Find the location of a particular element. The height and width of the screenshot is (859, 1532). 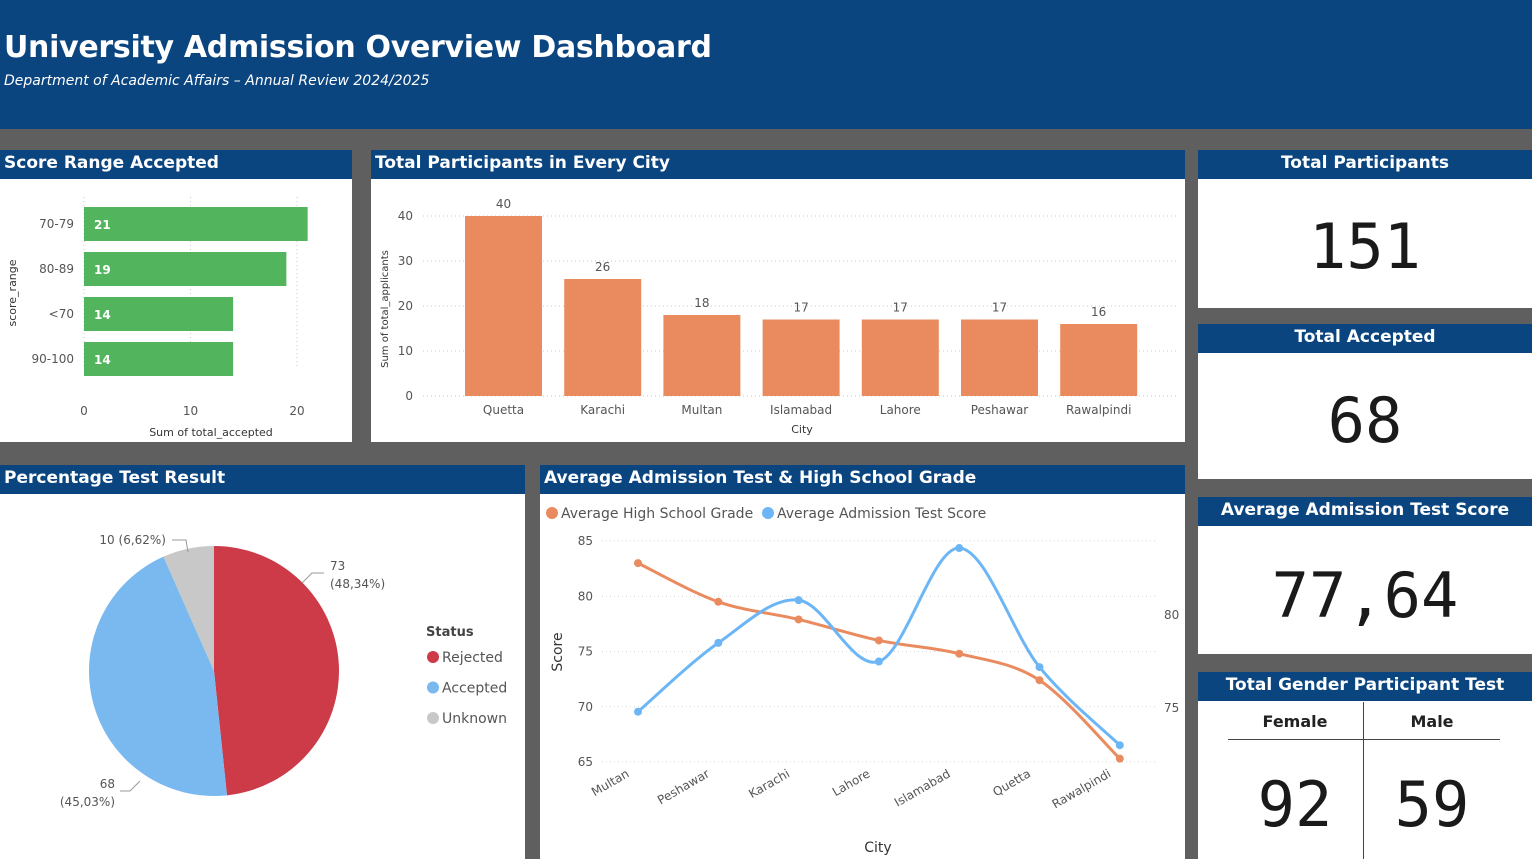

data-label: 26 is located at coordinates (602, 267).